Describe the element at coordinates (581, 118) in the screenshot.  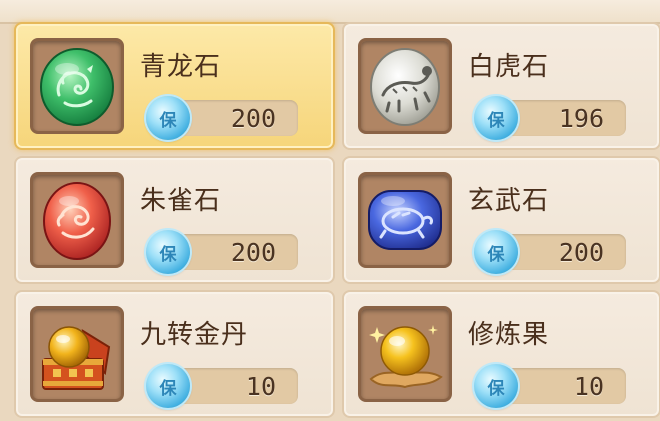
I see `item-price: 196` at that location.